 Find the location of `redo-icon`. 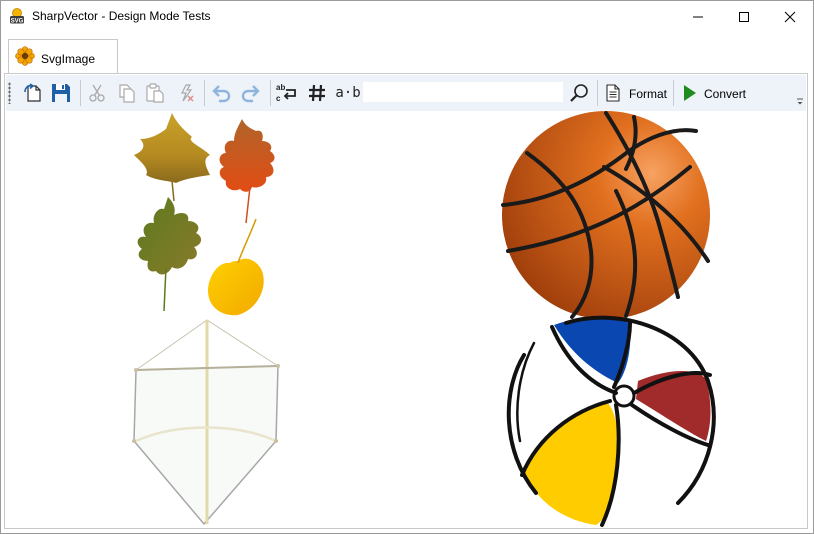

redo-icon is located at coordinates (250, 94).